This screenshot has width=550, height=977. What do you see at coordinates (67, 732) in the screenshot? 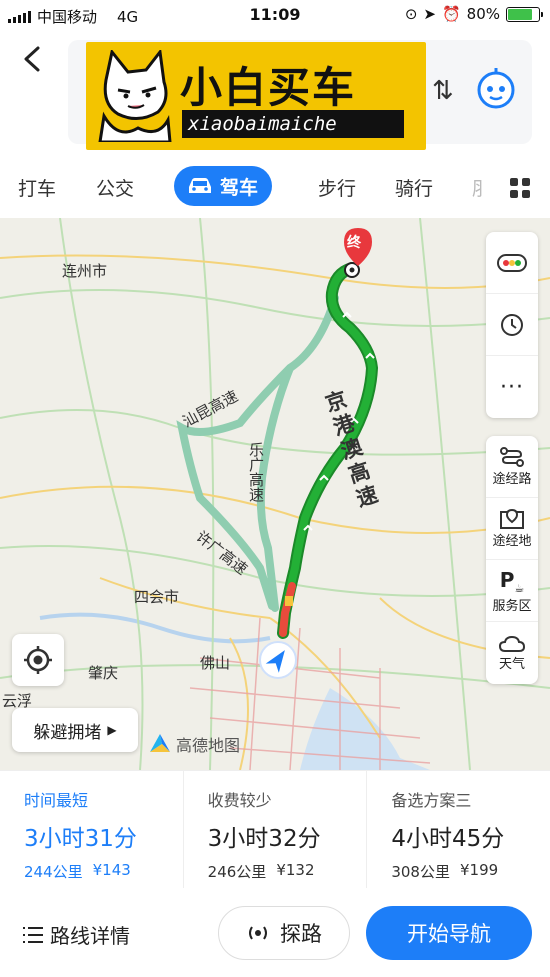
I see `avoid-congestion-label: 躲避拥堵` at bounding box center [67, 732].